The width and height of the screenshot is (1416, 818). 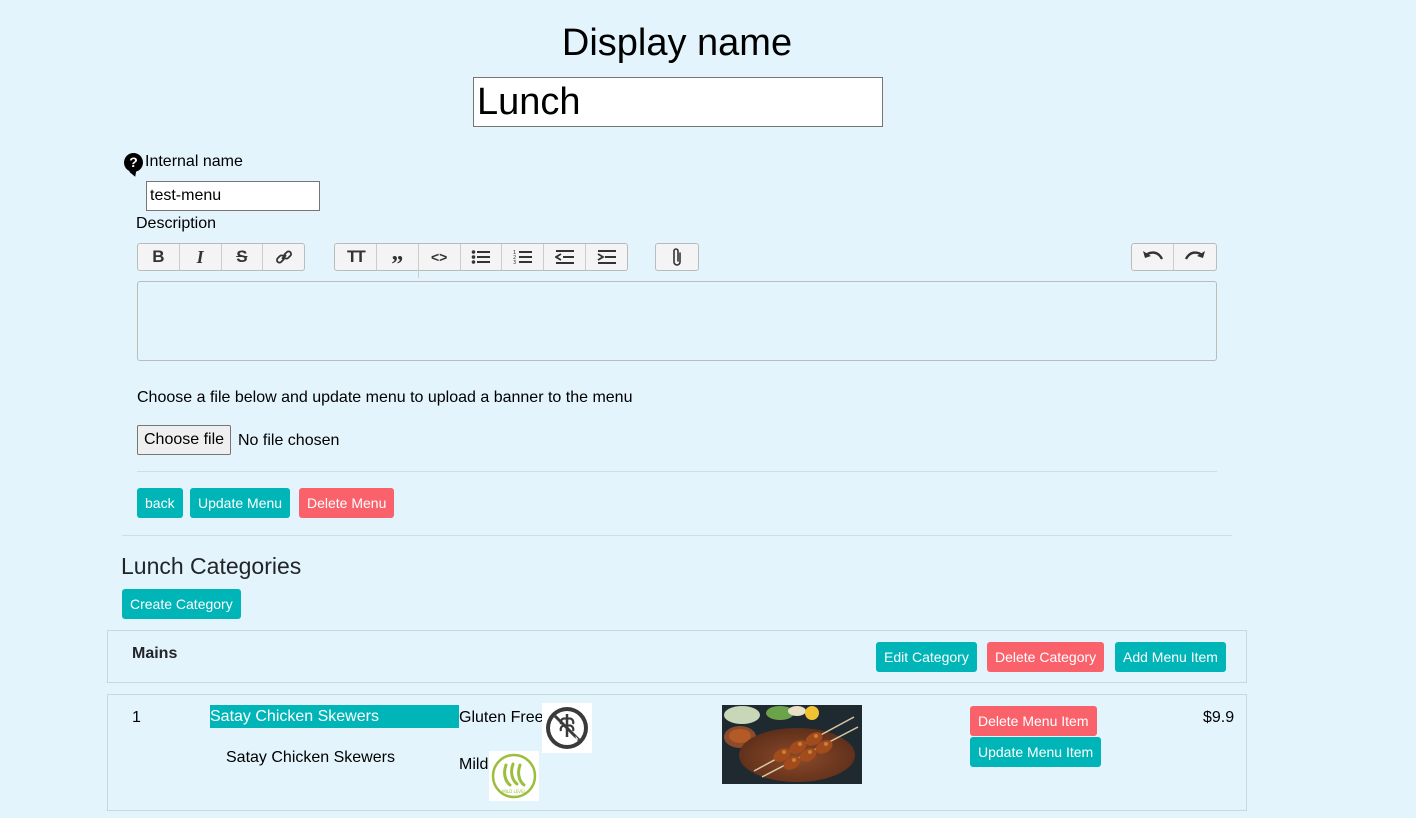 What do you see at coordinates (240, 503) in the screenshot?
I see `update-menu-button: Update Menu` at bounding box center [240, 503].